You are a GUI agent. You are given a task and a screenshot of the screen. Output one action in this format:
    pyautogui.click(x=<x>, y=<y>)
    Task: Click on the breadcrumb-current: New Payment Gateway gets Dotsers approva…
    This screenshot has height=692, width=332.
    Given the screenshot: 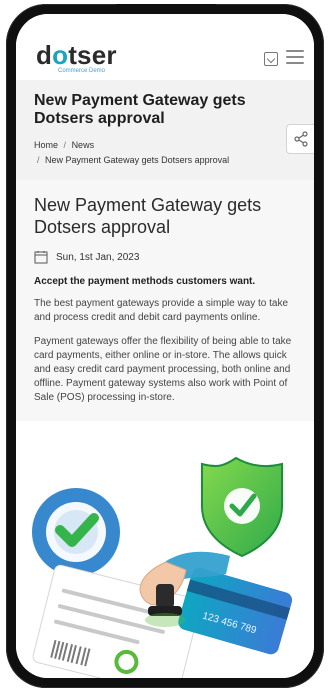 What is the action you would take?
    pyautogui.click(x=137, y=160)
    